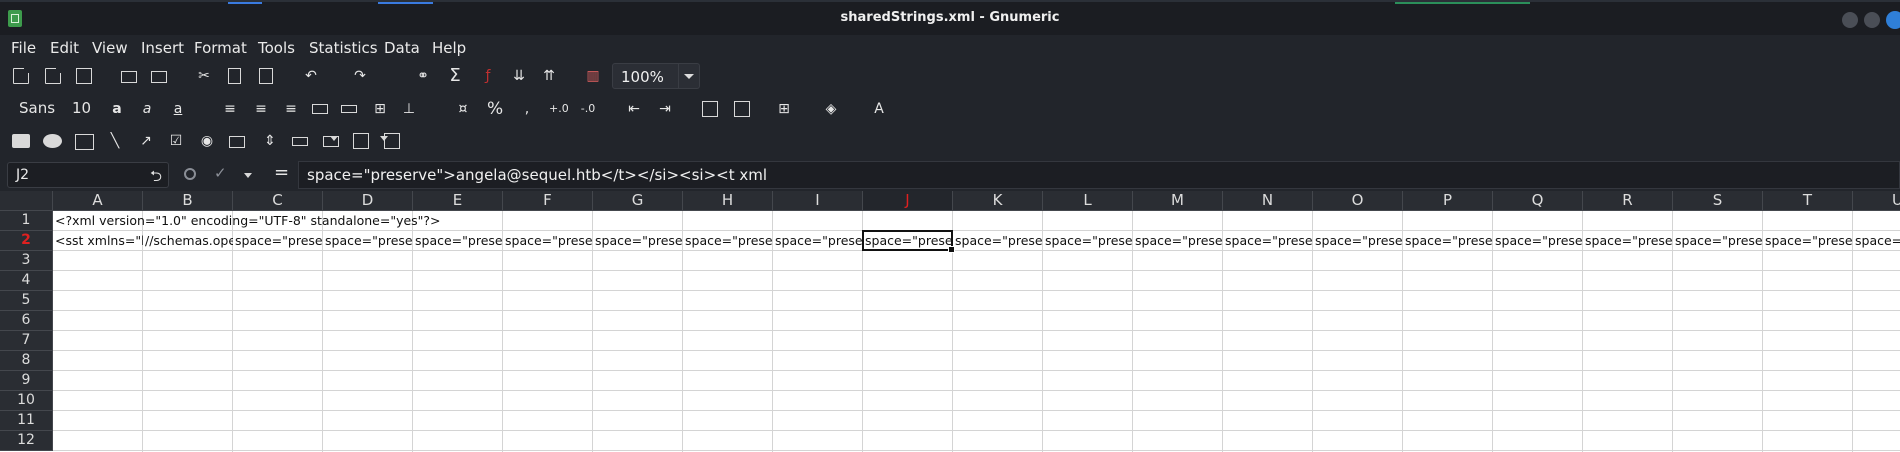 This screenshot has height=452, width=1900. Describe the element at coordinates (1358, 241) in the screenshot. I see `cell-o2: space="preser` at that location.